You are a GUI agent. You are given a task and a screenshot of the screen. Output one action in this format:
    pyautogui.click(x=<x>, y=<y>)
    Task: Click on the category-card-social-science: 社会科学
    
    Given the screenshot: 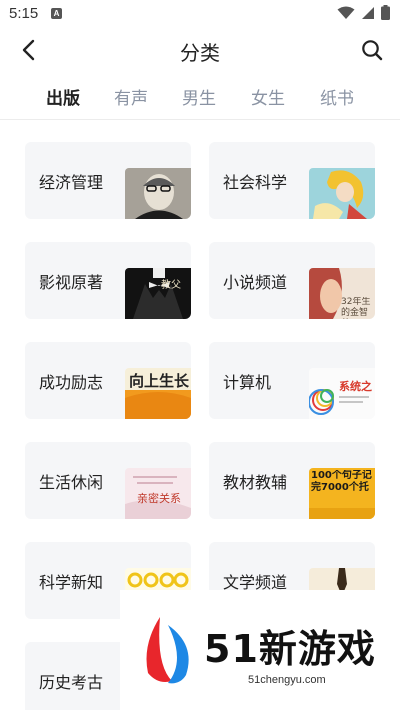 What is the action you would take?
    pyautogui.click(x=292, y=180)
    